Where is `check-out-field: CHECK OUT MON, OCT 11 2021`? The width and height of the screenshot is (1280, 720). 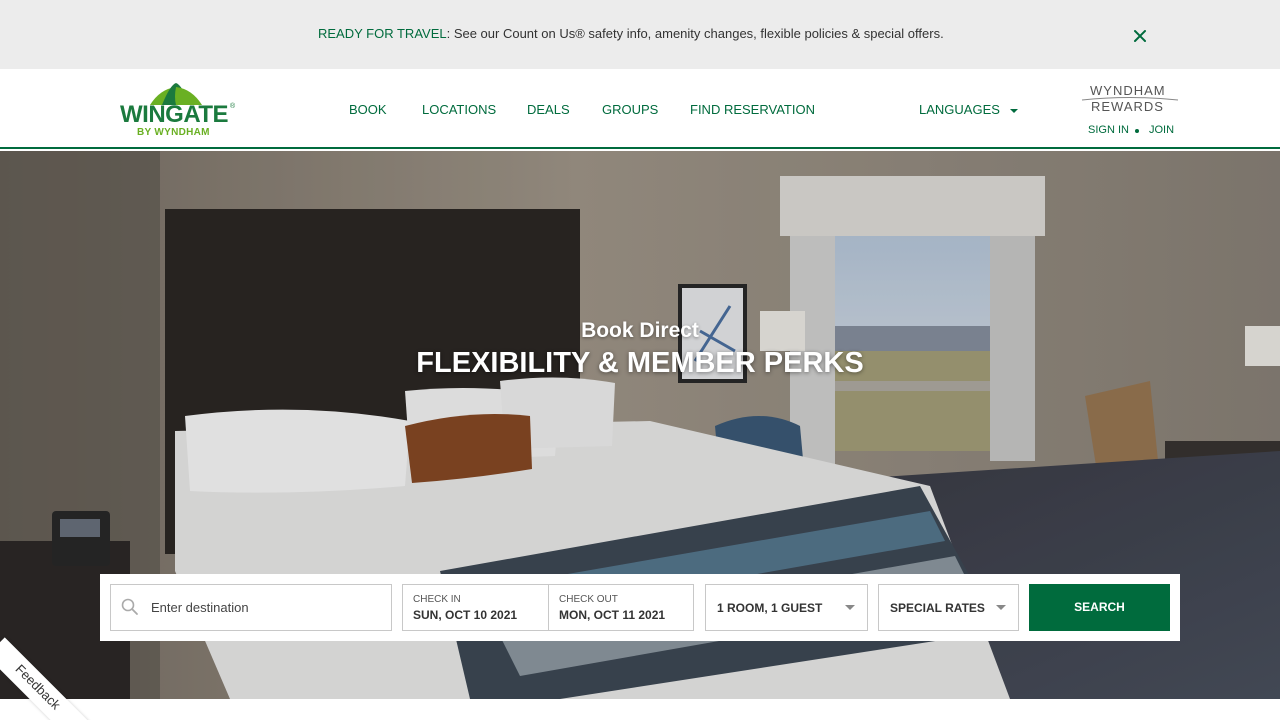
check-out-field: CHECK OUT MON, OCT 11 2021 is located at coordinates (621, 607).